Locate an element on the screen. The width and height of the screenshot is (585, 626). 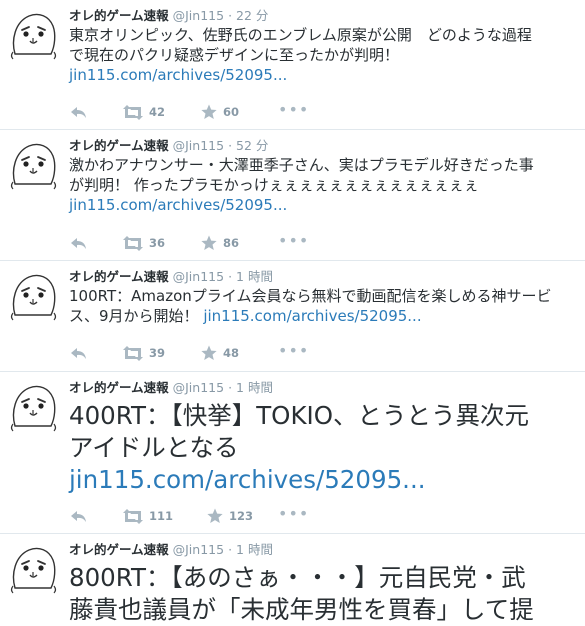
retweet-button: 39 is located at coordinates (143, 353).